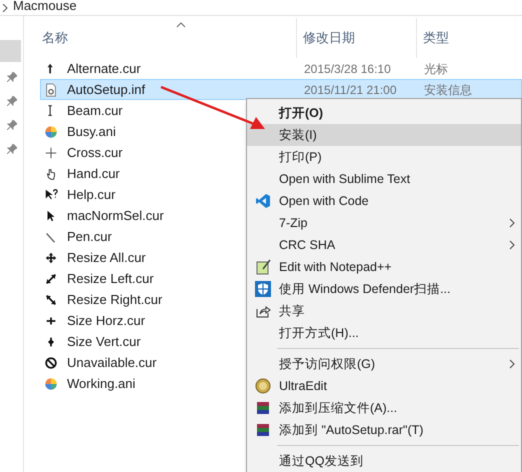 The height and width of the screenshot is (472, 522). What do you see at coordinates (350, 90) in the screenshot?
I see `date-cell-text: 2015/11/21 21:00` at bounding box center [350, 90].